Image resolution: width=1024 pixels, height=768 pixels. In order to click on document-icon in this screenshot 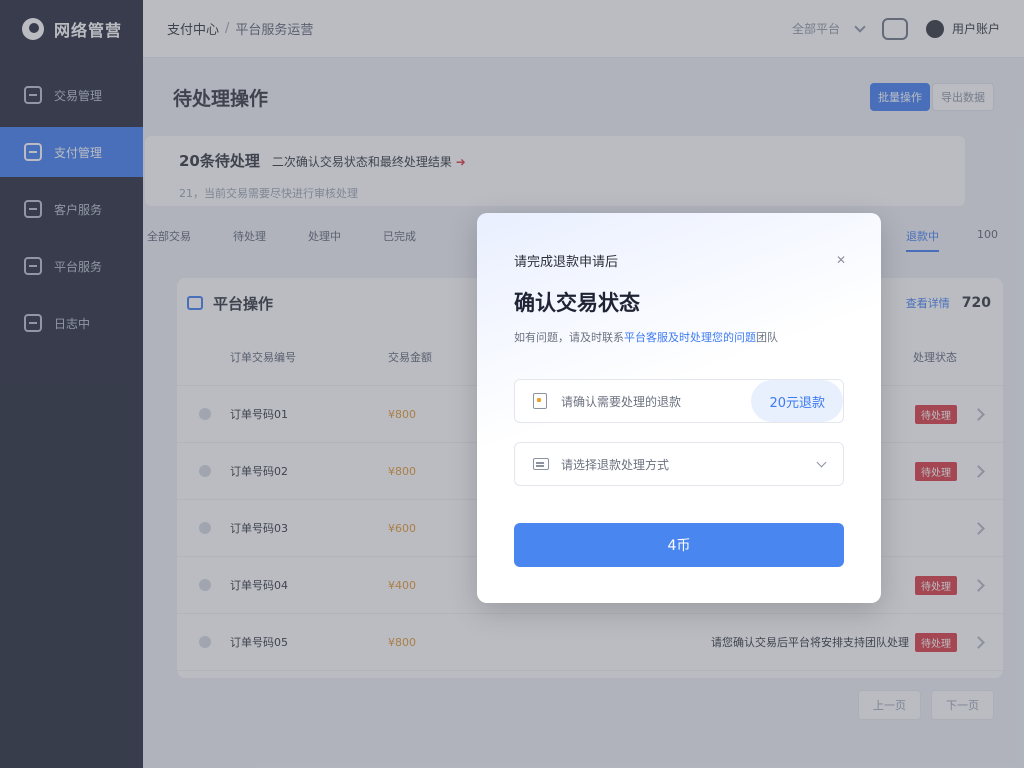, I will do `click(540, 401)`.